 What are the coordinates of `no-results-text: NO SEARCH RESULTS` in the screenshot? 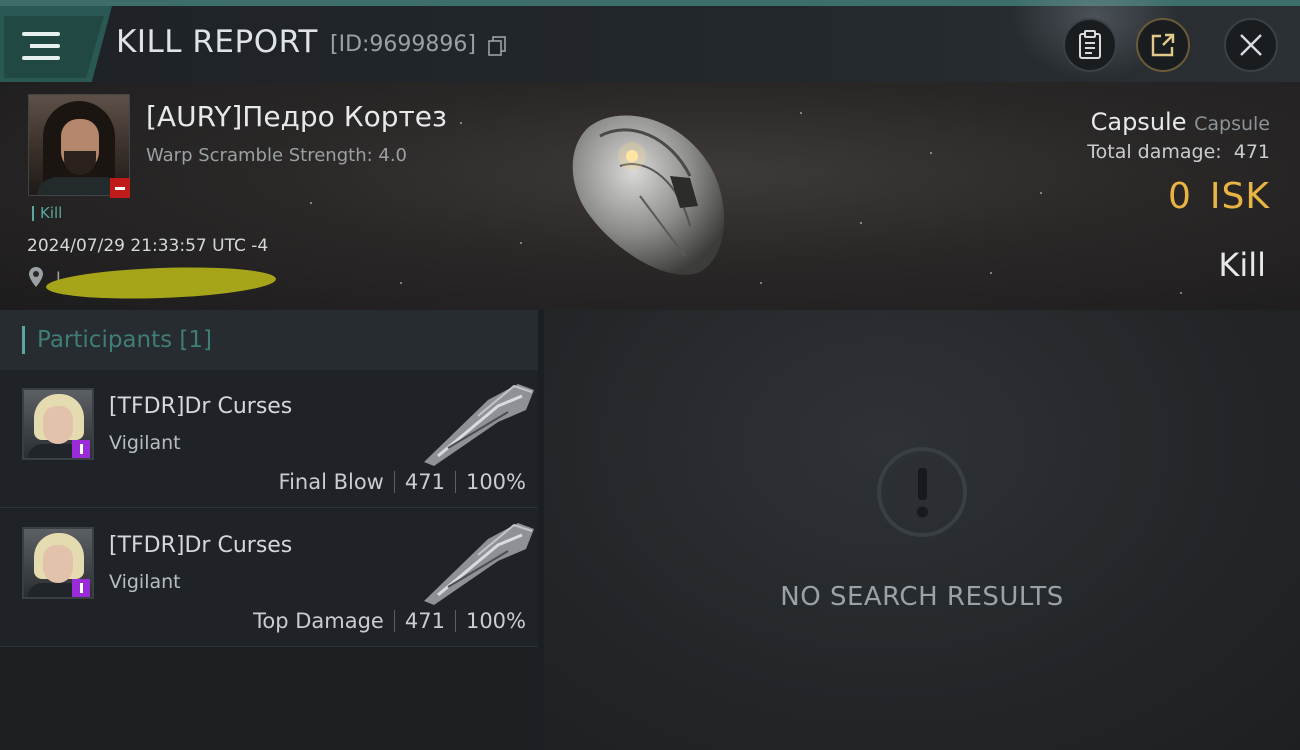 It's located at (922, 597).